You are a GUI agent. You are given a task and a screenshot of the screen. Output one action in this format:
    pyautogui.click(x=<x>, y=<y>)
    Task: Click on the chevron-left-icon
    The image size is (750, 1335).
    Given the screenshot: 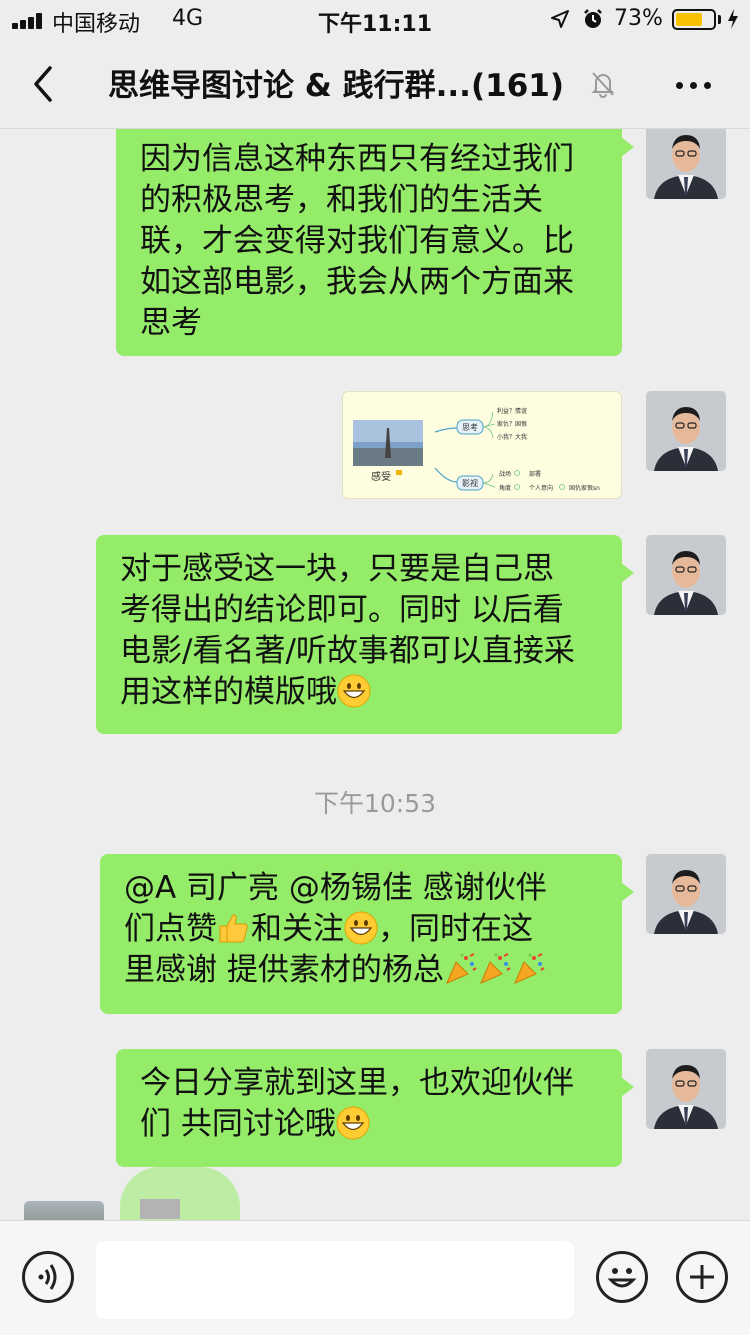 What is the action you would take?
    pyautogui.click(x=43, y=84)
    